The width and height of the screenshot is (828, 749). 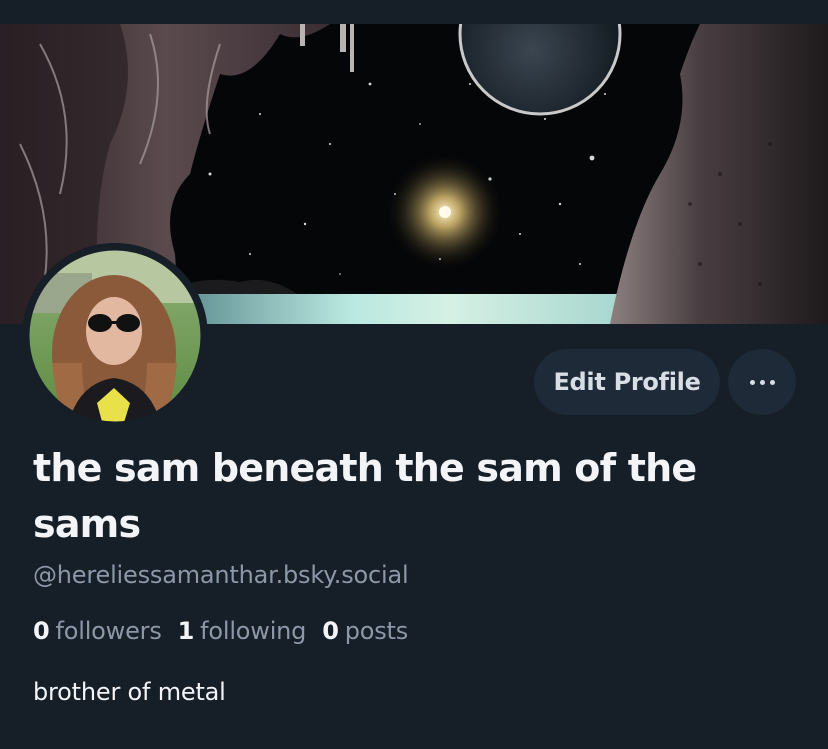 I want to click on following-stat: 1 following, so click(x=242, y=631).